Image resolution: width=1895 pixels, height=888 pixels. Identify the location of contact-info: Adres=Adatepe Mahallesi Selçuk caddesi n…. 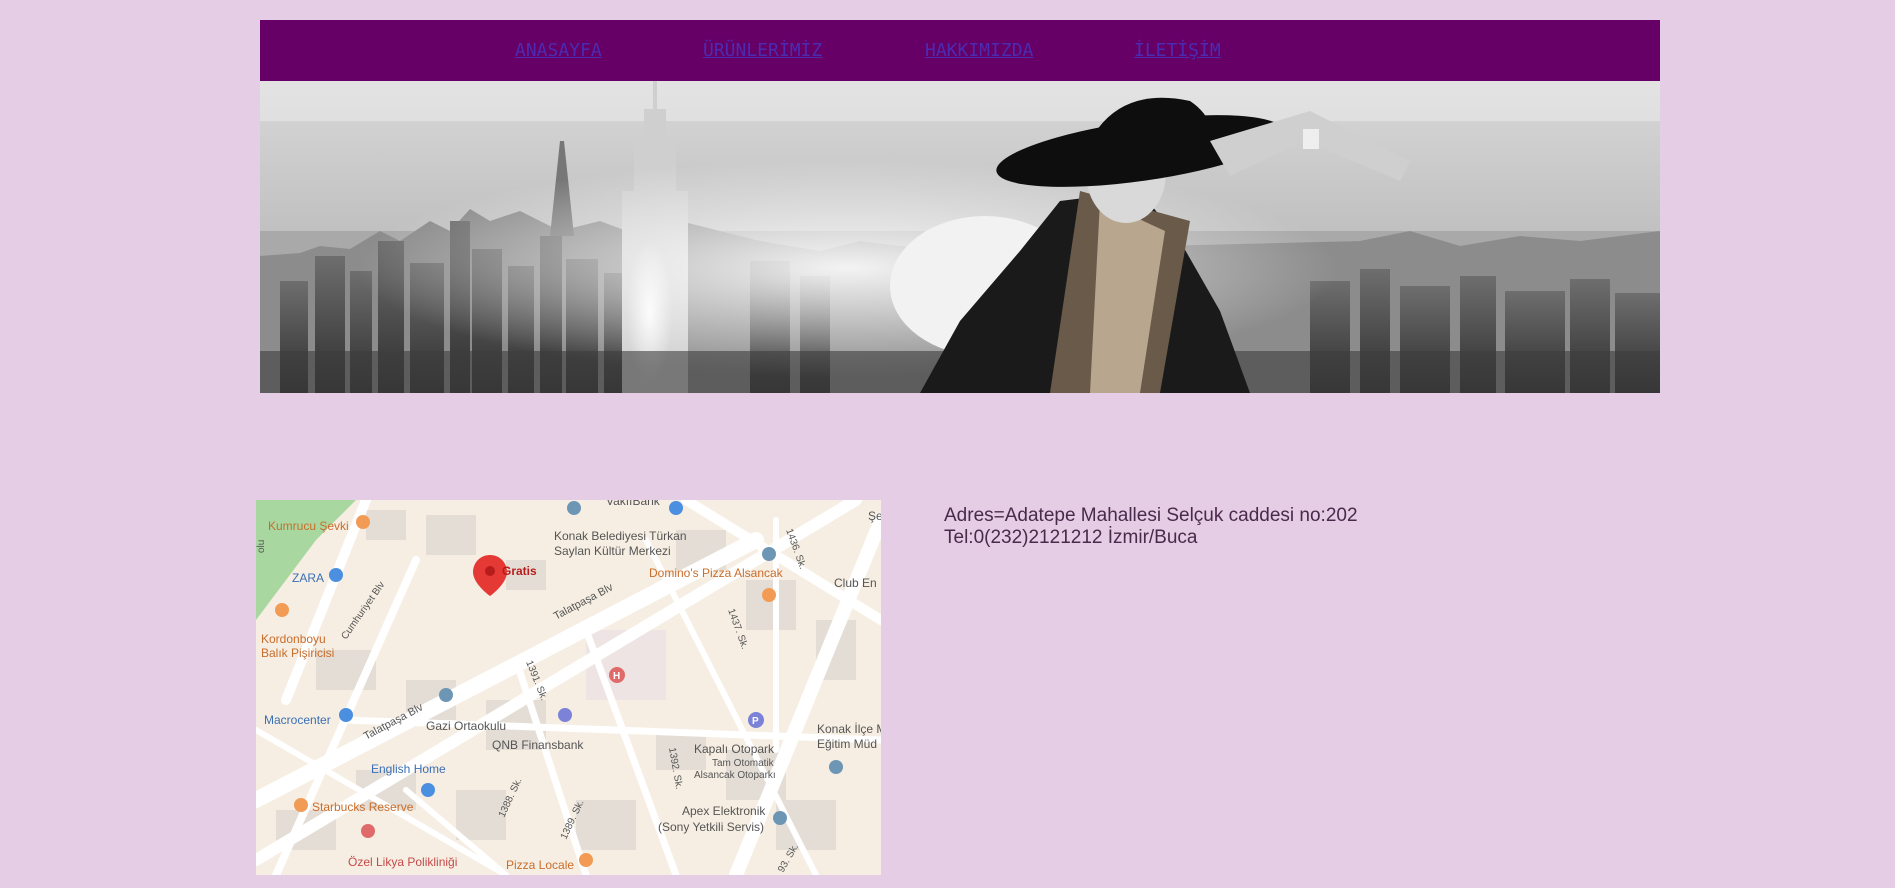
(1151, 527).